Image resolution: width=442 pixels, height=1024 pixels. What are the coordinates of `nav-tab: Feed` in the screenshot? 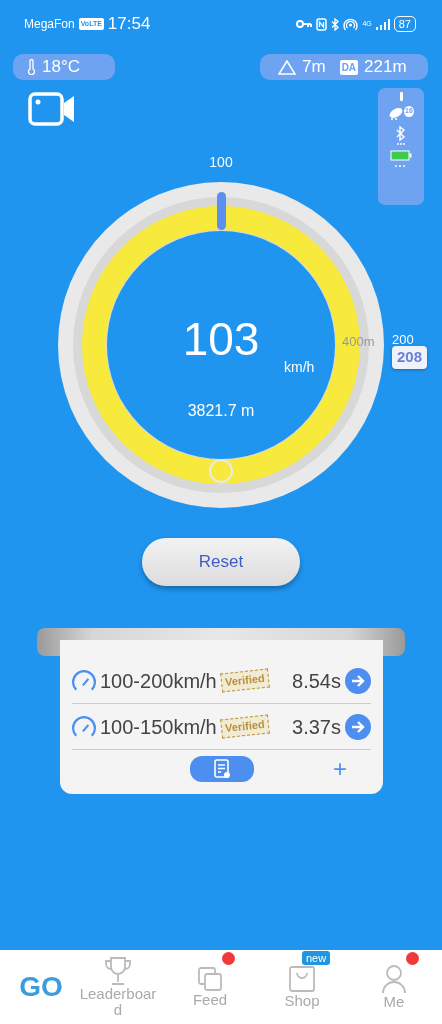 It's located at (210, 987).